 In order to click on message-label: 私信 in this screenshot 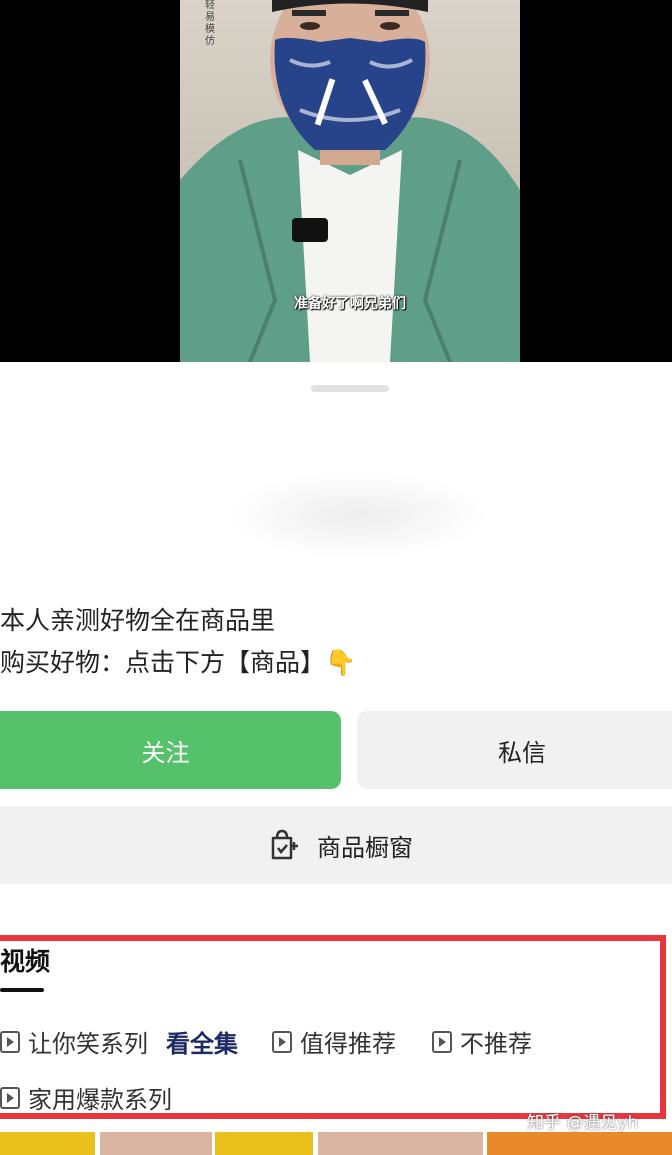, I will do `click(522, 752)`.